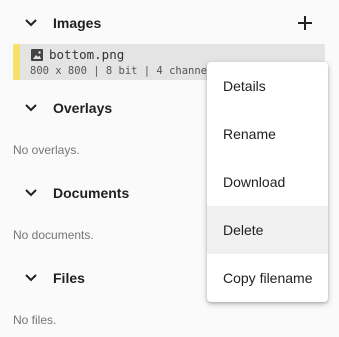 The image size is (339, 337). What do you see at coordinates (46, 150) in the screenshot?
I see `overlays-empty-text: No overlays.` at bounding box center [46, 150].